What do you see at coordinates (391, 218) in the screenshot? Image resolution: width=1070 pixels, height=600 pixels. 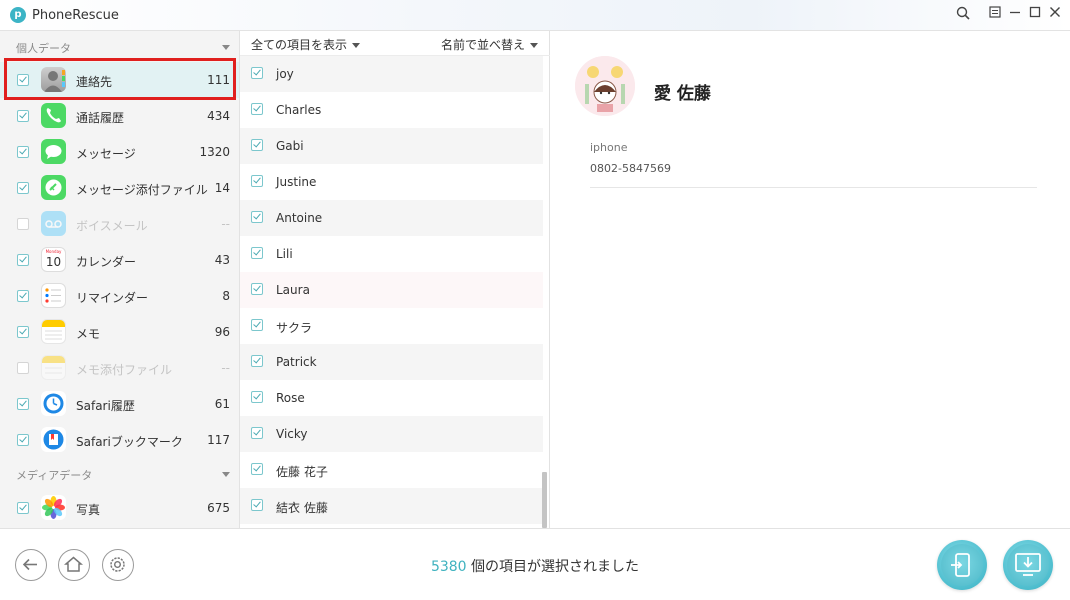 I see `contact-row: Antoine` at bounding box center [391, 218].